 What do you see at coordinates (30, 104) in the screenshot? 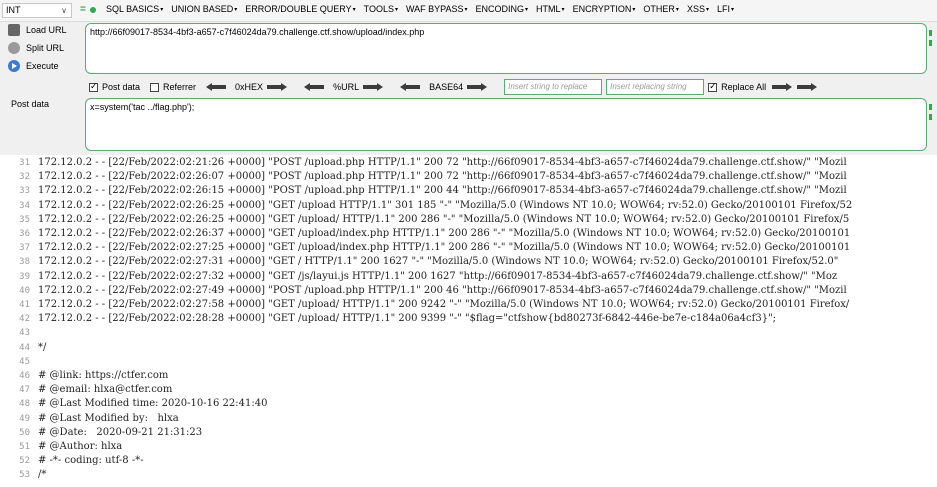
I see `post-data-label: Post data` at bounding box center [30, 104].